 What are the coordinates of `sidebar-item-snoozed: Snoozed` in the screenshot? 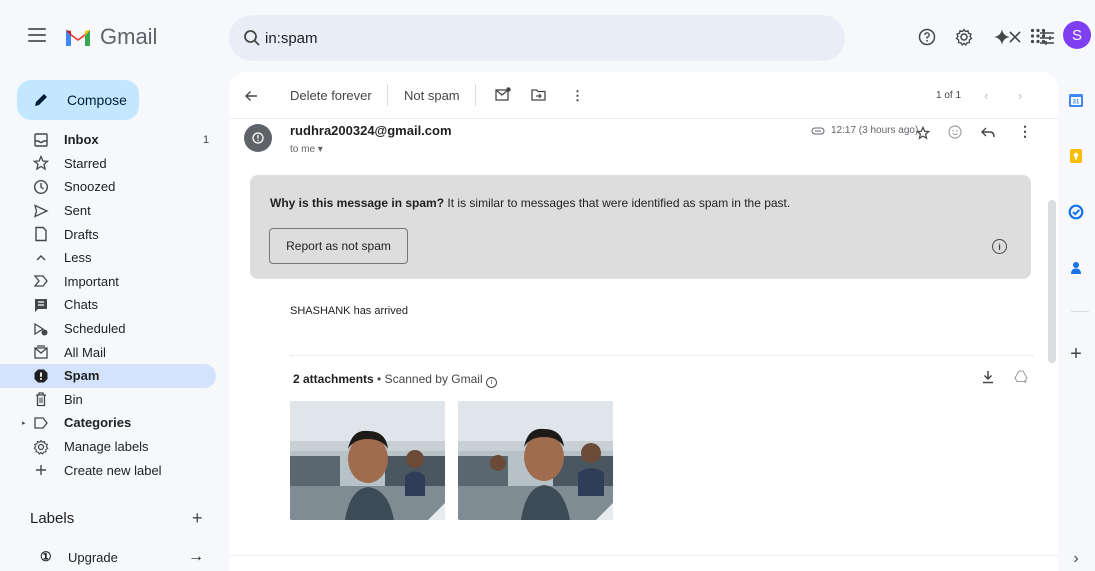 It's located at (108, 187).